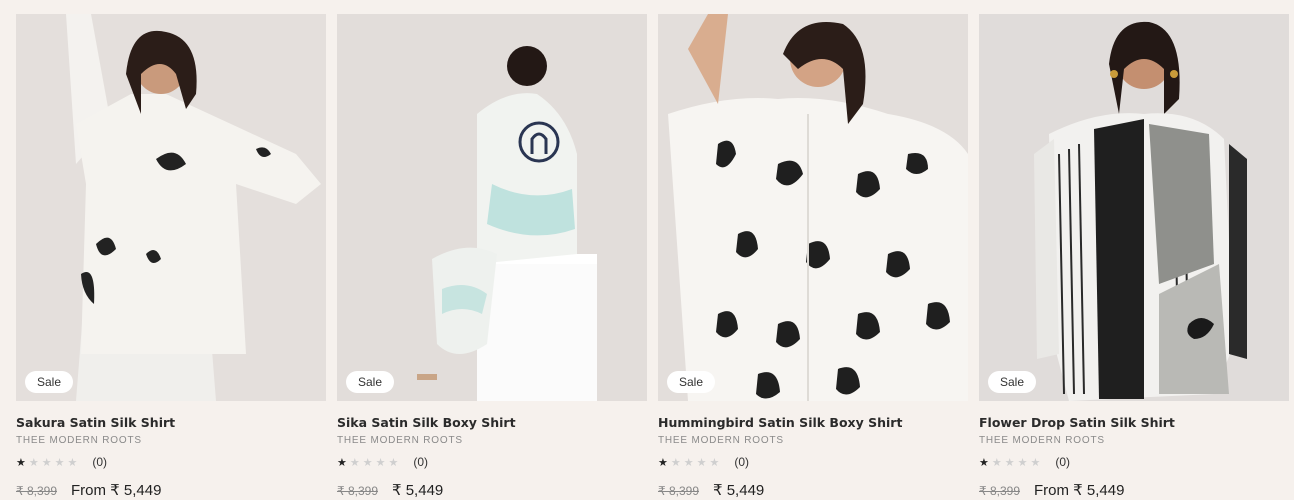 Image resolution: width=1294 pixels, height=500 pixels. What do you see at coordinates (171, 422) in the screenshot?
I see `product-title: Sakura Satin Silk Shirt` at bounding box center [171, 422].